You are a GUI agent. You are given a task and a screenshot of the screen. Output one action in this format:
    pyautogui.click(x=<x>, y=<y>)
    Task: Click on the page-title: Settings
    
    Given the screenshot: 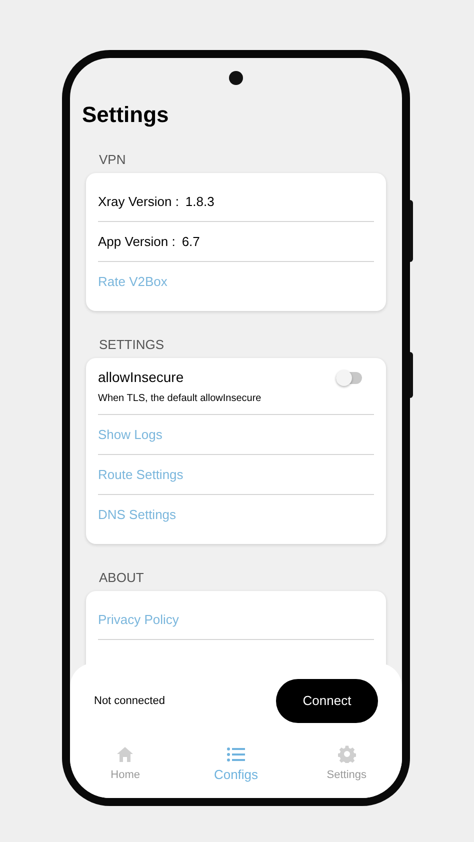 What is the action you would take?
    pyautogui.click(x=126, y=115)
    